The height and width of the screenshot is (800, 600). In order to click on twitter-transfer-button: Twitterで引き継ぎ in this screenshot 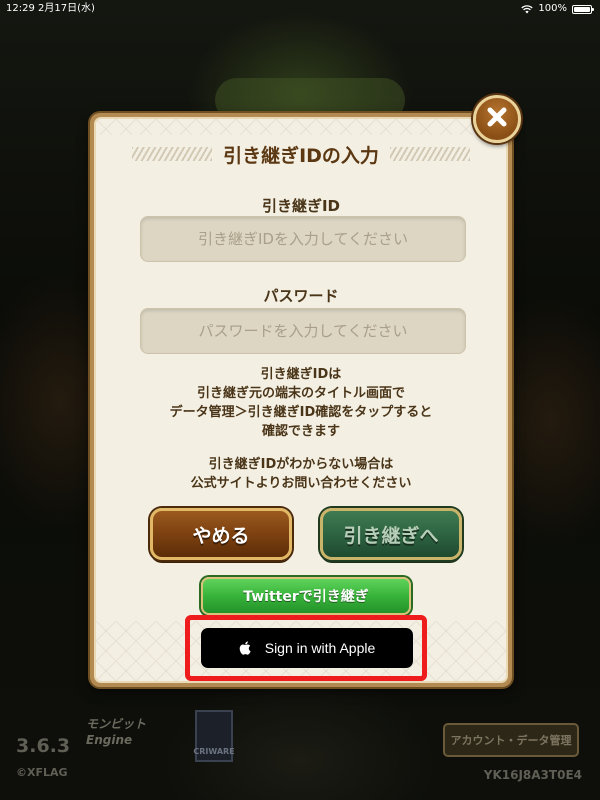, I will do `click(306, 596)`.